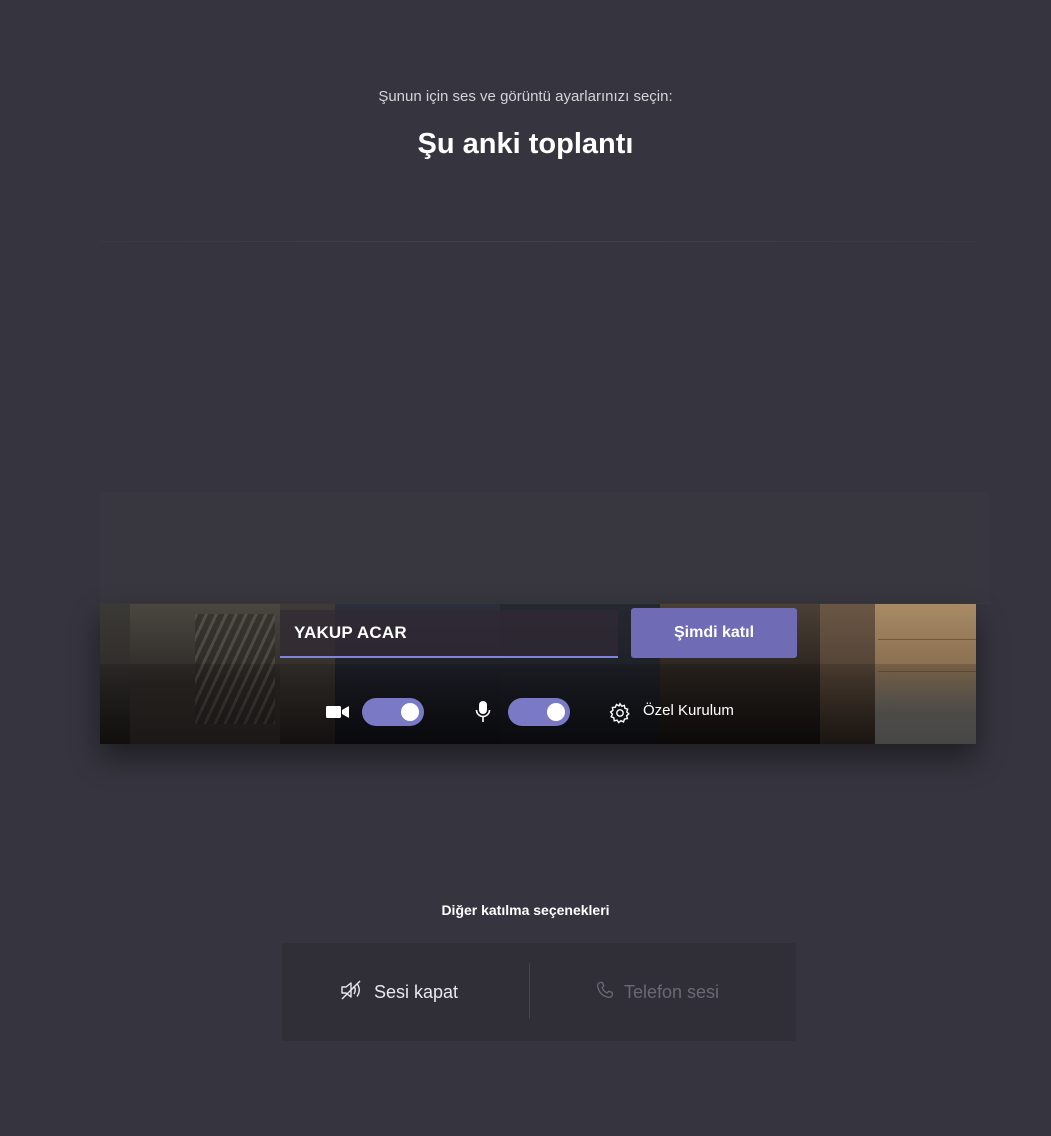 The height and width of the screenshot is (1136, 1051). What do you see at coordinates (538, 241) in the screenshot?
I see `divider` at bounding box center [538, 241].